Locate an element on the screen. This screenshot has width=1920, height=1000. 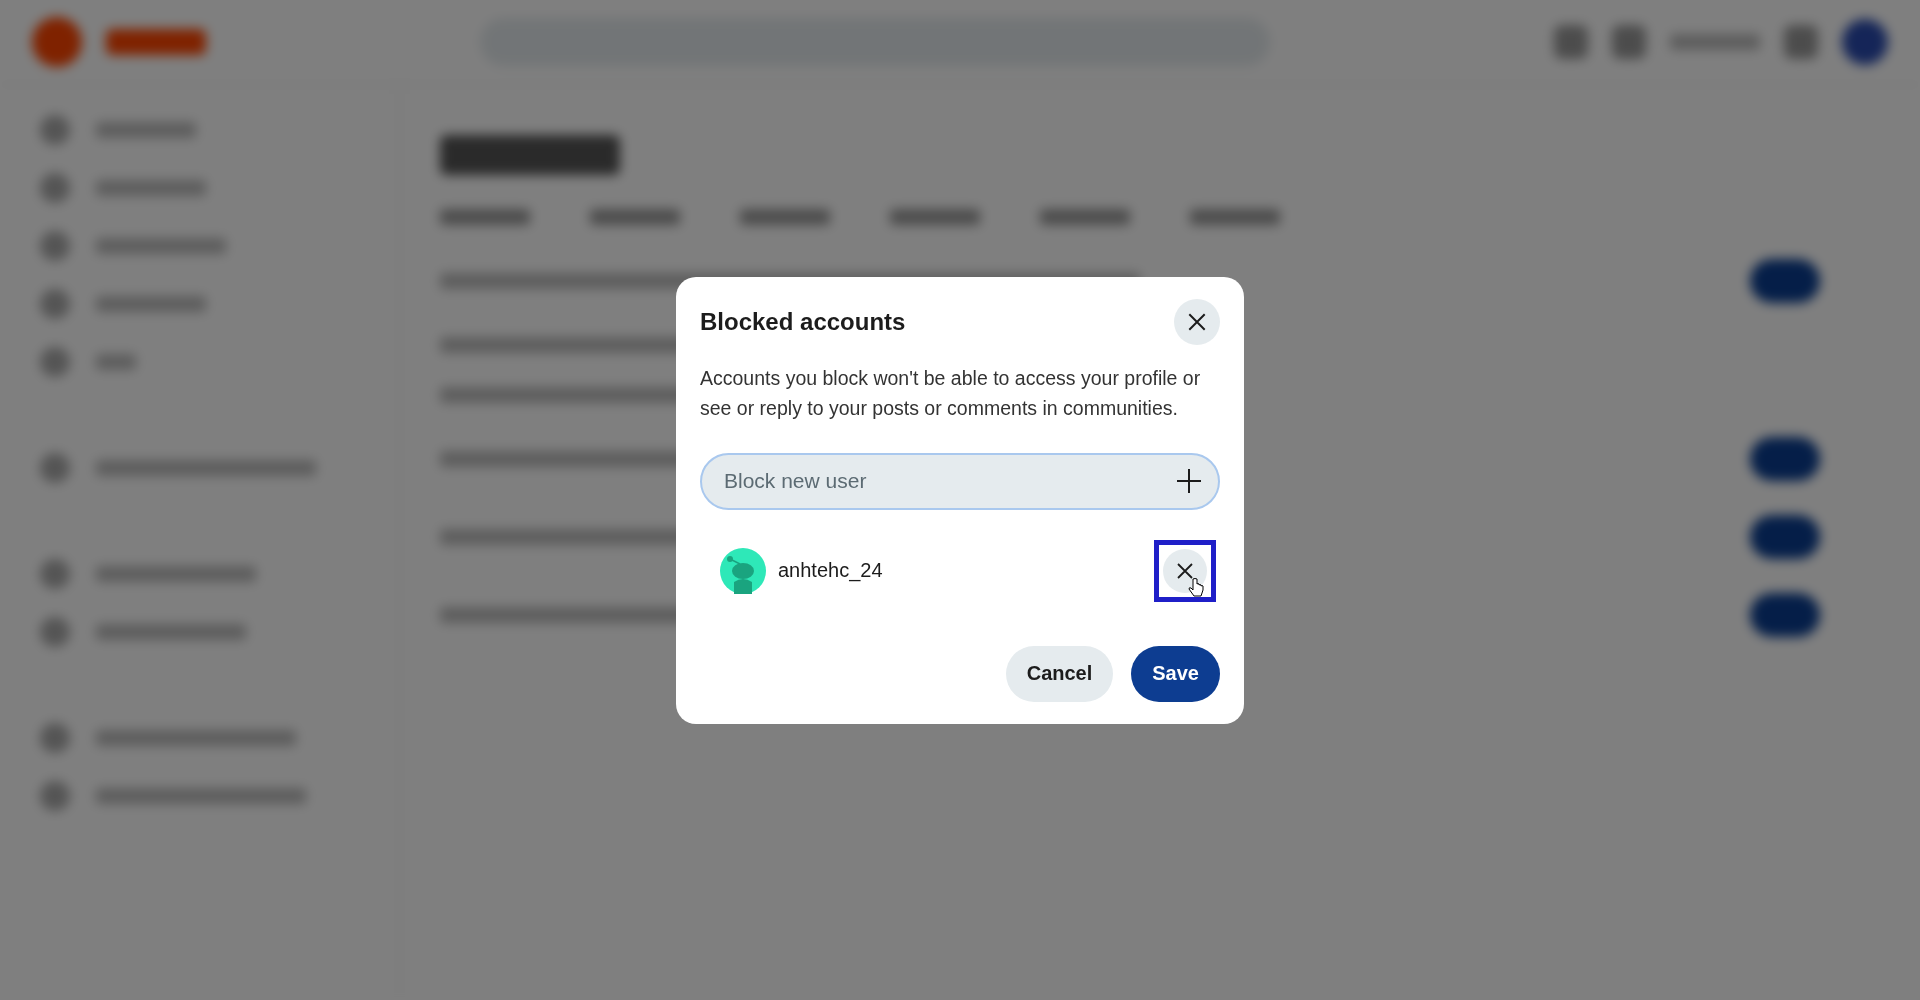
pointer-cursor-icon is located at coordinates (1196, 587).